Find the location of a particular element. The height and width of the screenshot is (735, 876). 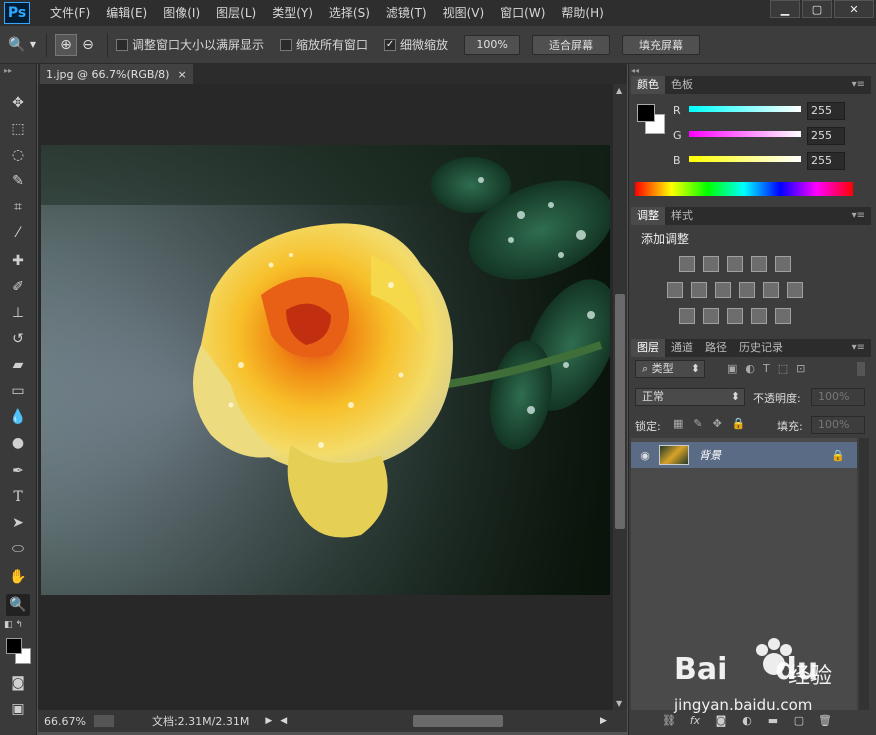

new-group-icon: ▬ is located at coordinates (773, 720).